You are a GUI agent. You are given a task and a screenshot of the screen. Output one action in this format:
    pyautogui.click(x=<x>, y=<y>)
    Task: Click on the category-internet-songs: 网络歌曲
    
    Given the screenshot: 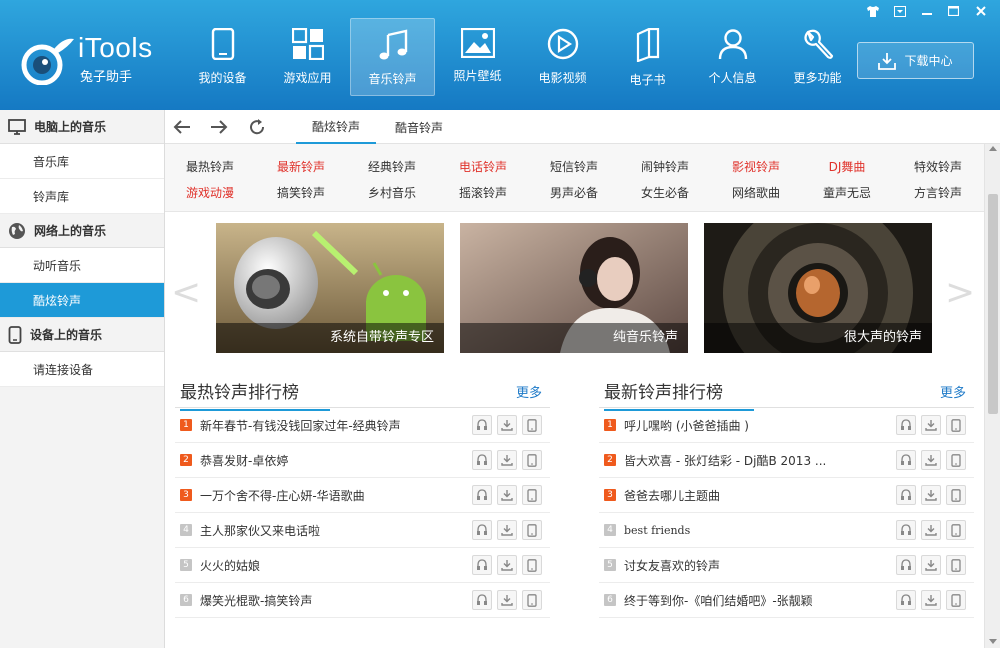 What is the action you would take?
    pyautogui.click(x=756, y=192)
    